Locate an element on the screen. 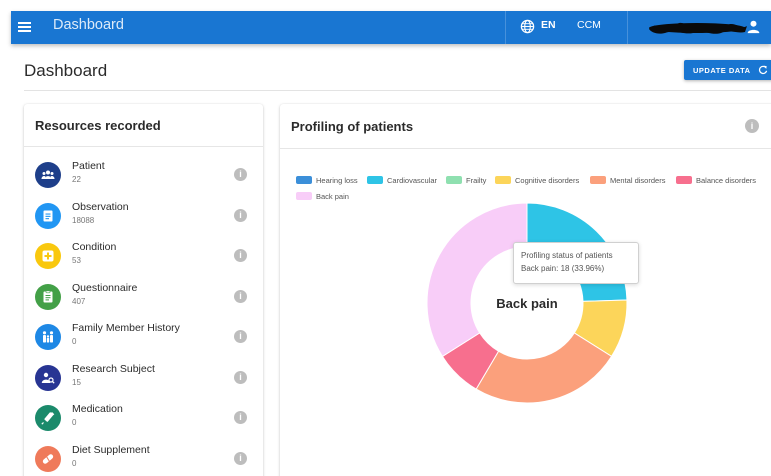  chart-center-label: Back pain is located at coordinates (526, 303).